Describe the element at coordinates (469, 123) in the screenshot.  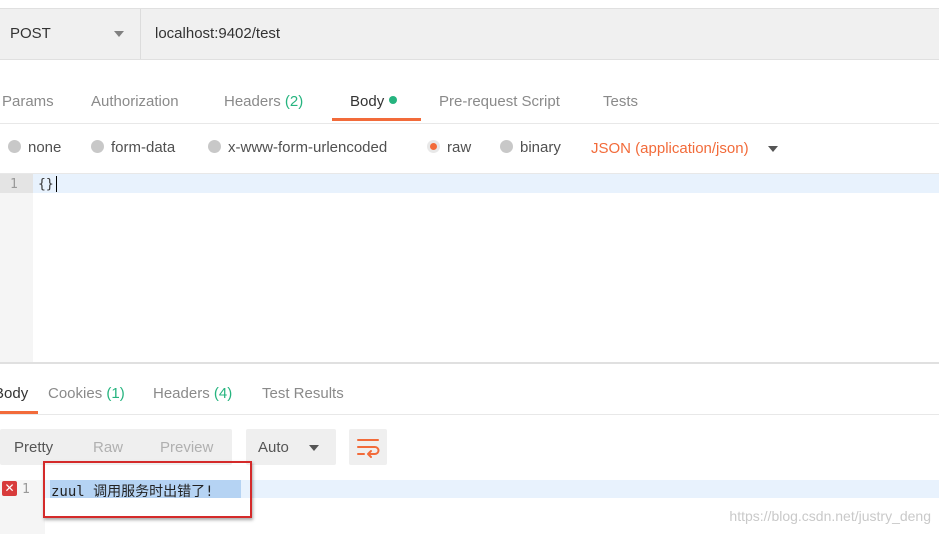
I see `tabs-divider` at that location.